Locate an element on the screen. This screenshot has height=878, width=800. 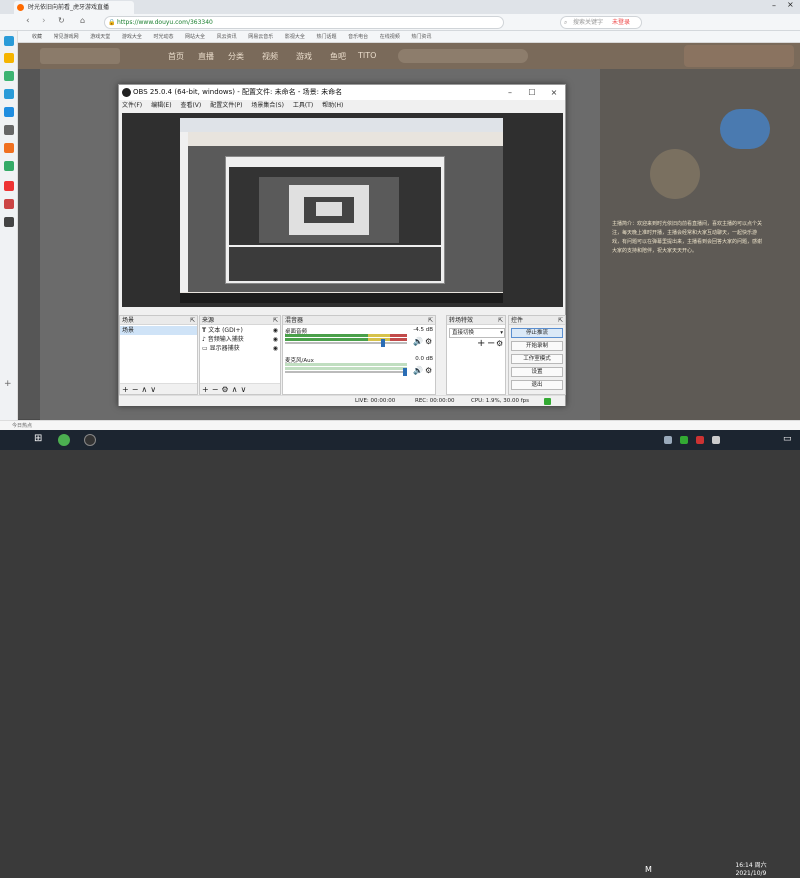
bookmark-item: 网易云音乐 is located at coordinates (260, 37).